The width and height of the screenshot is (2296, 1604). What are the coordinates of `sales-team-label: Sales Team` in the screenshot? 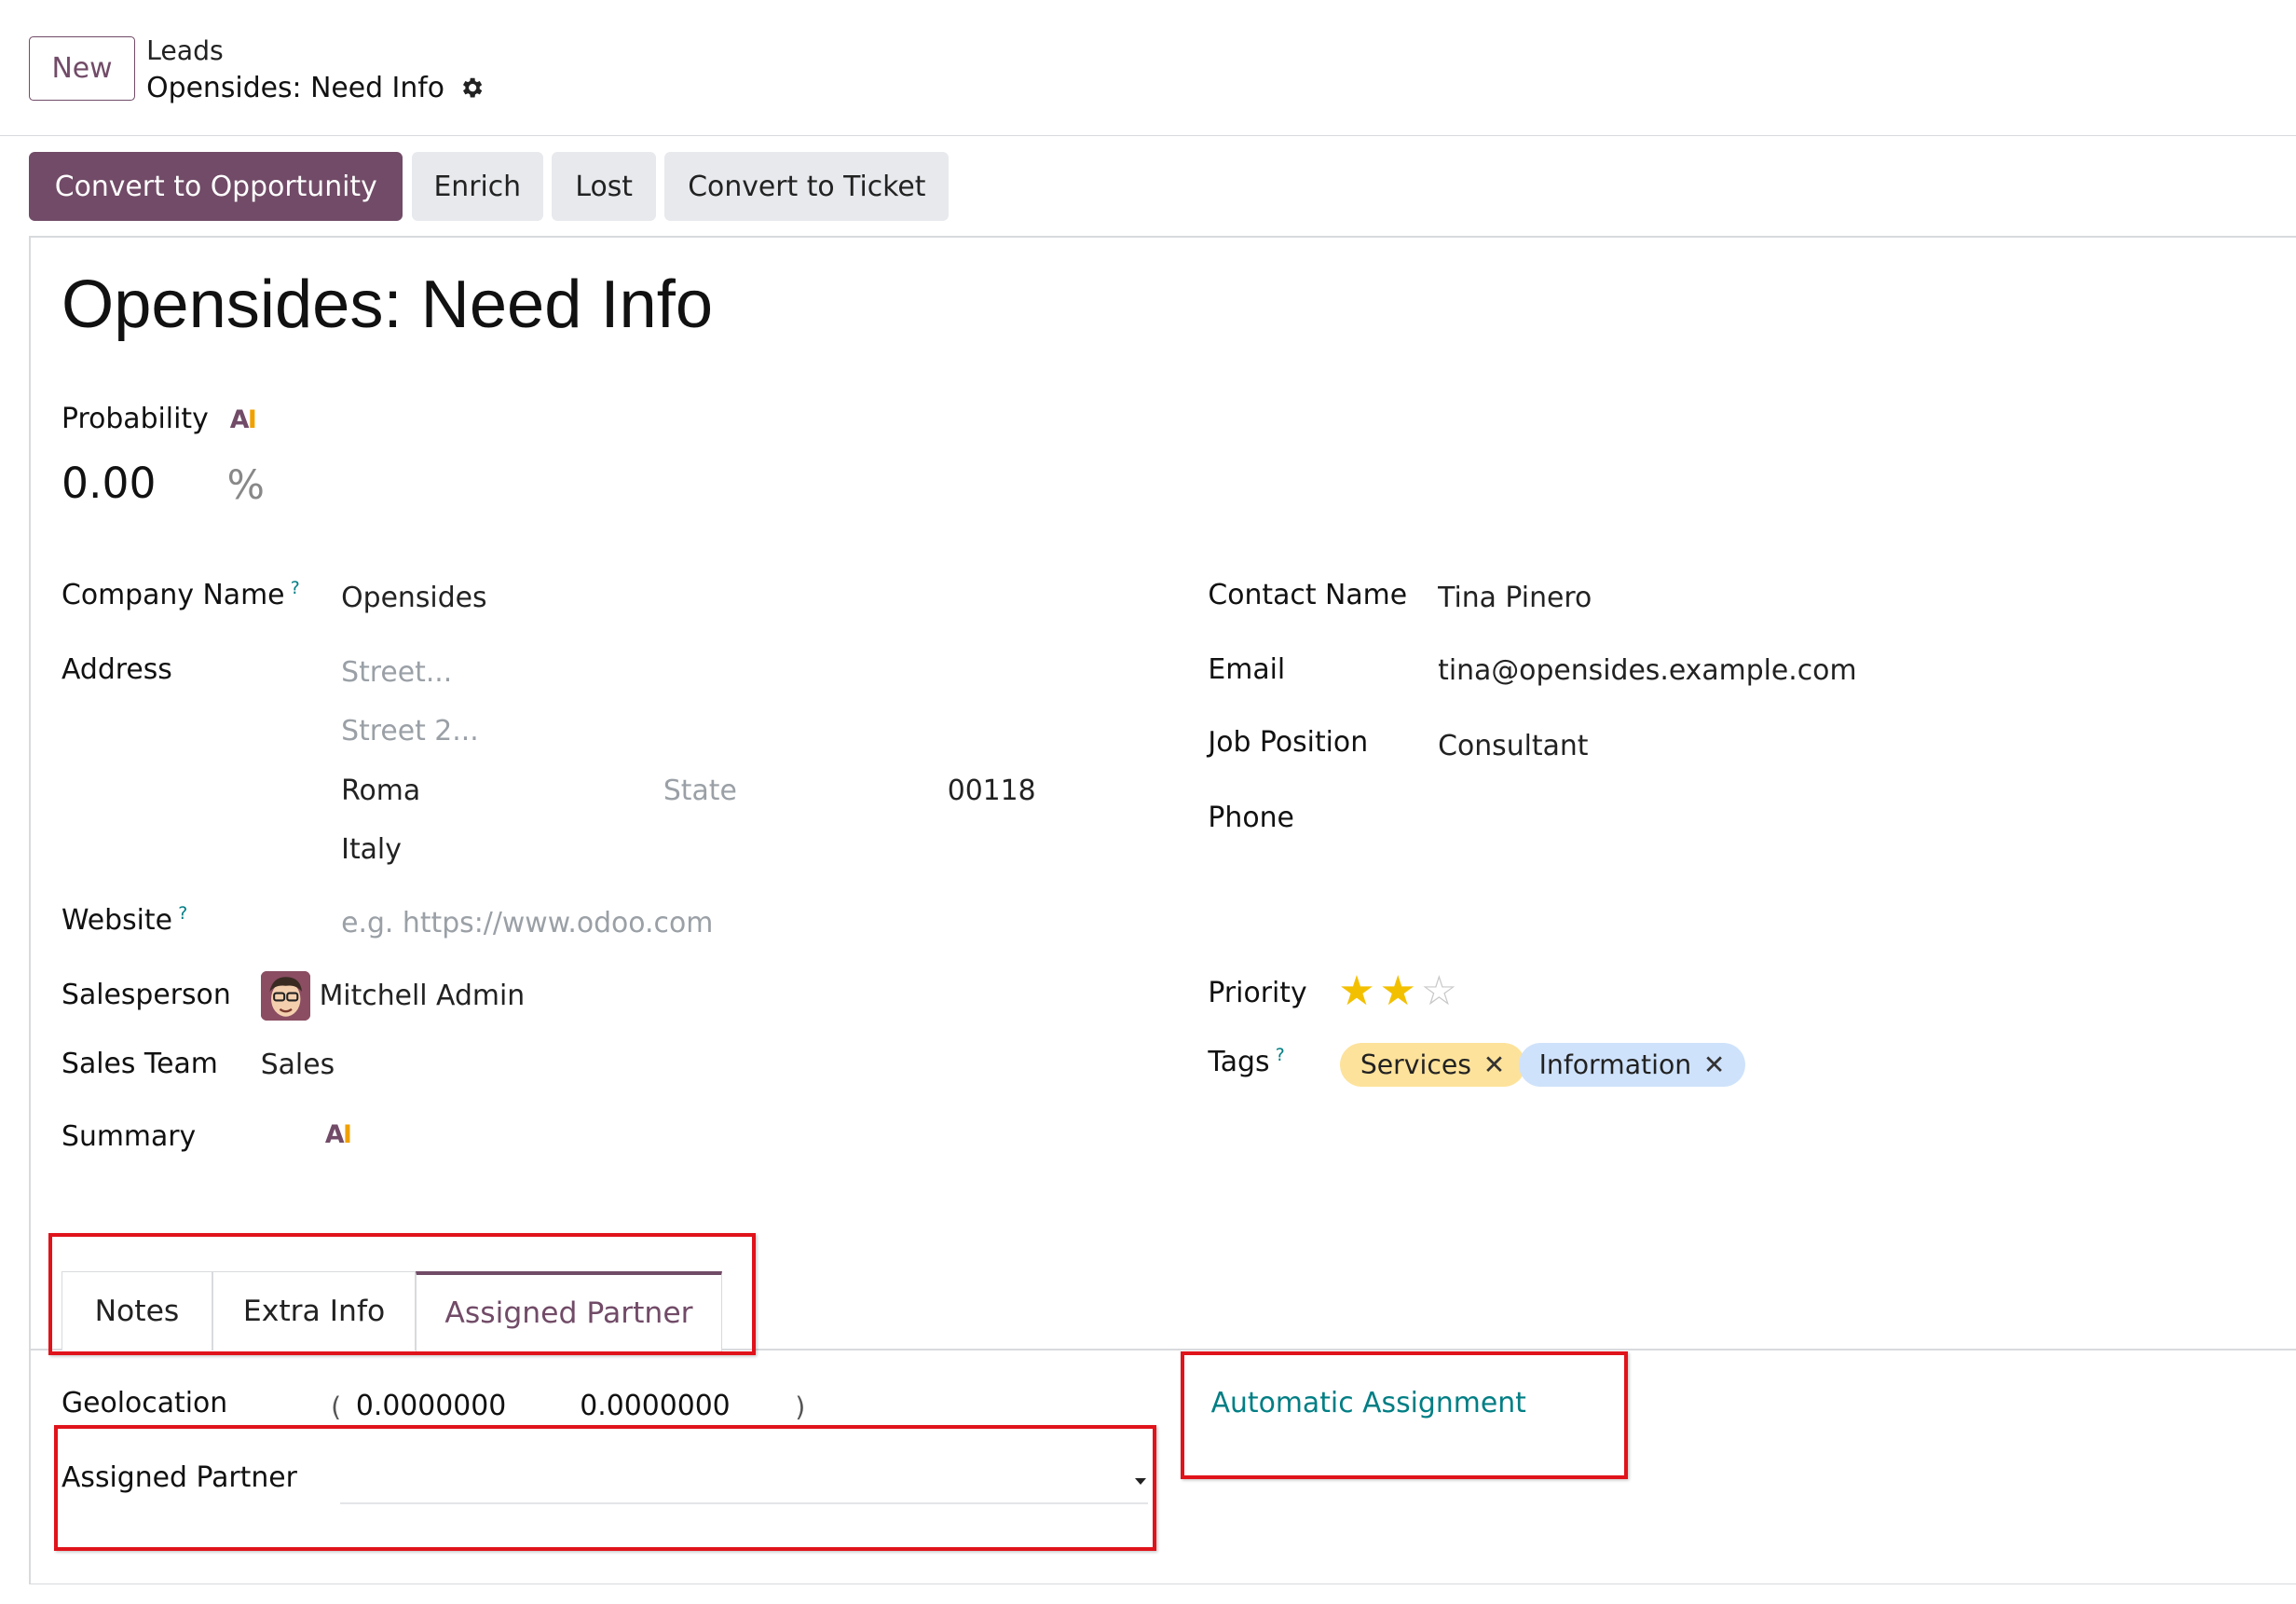 It's located at (140, 1063).